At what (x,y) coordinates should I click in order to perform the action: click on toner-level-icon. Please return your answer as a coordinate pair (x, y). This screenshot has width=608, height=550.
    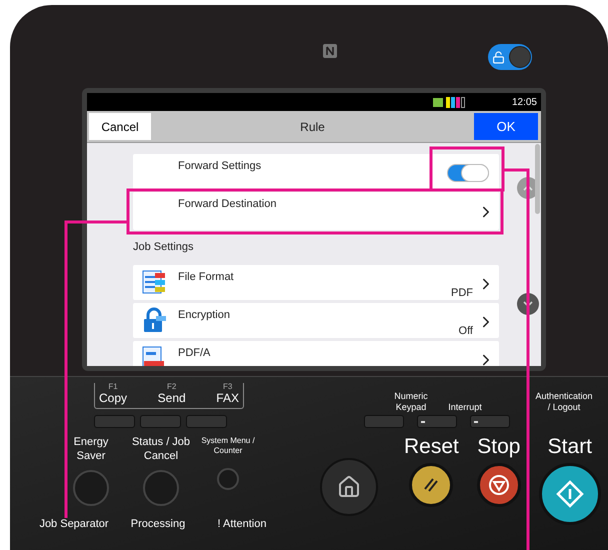
    Looking at the image, I should click on (455, 102).